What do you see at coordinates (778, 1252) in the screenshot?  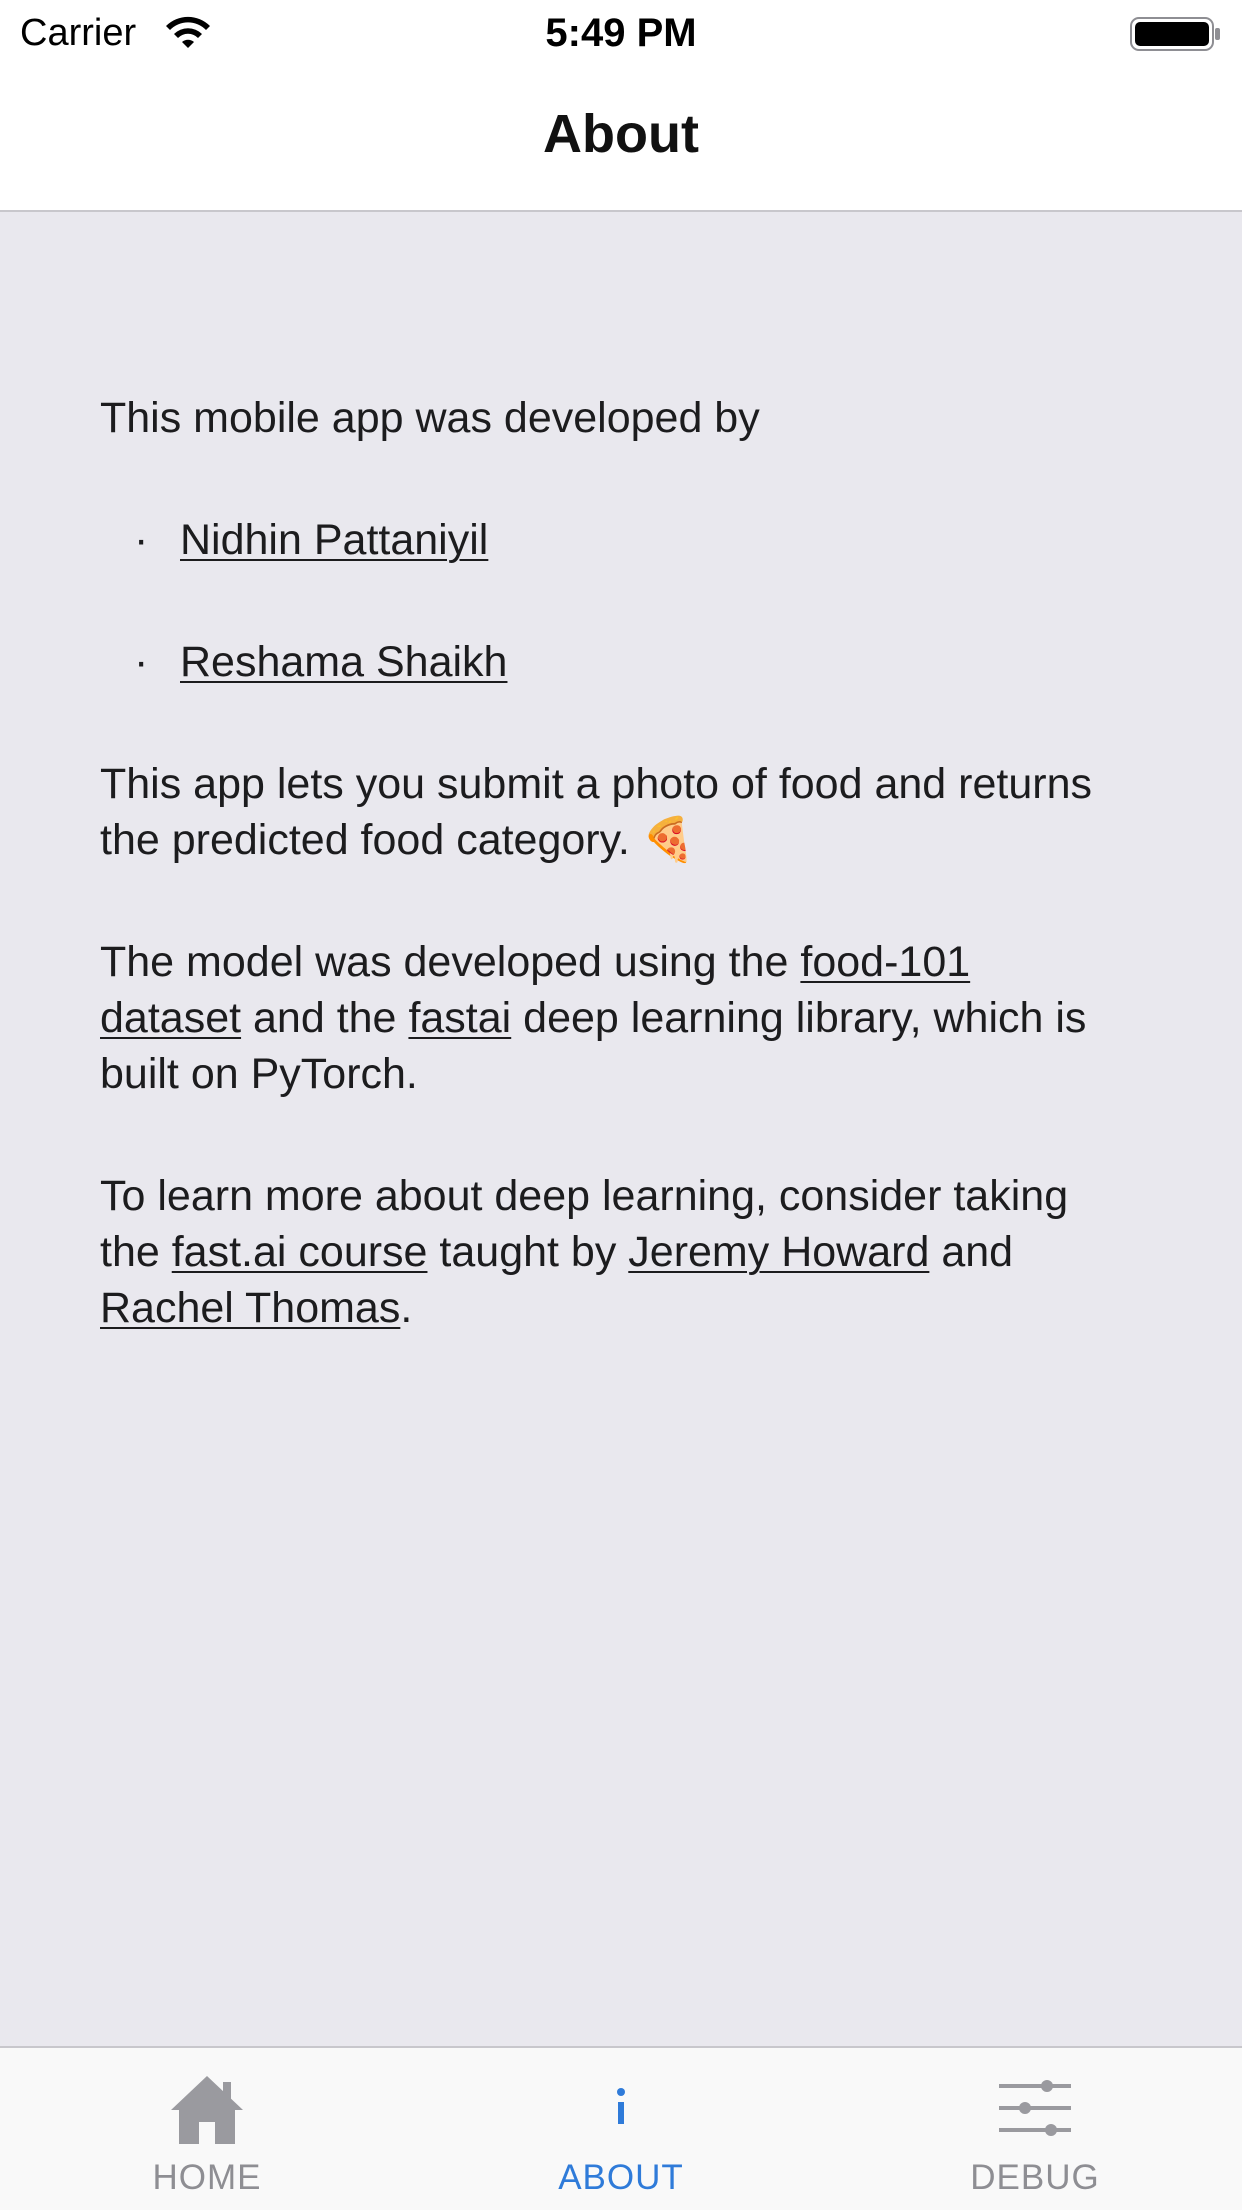 I see `jeremy-howard-link: Jeremy Howard` at bounding box center [778, 1252].